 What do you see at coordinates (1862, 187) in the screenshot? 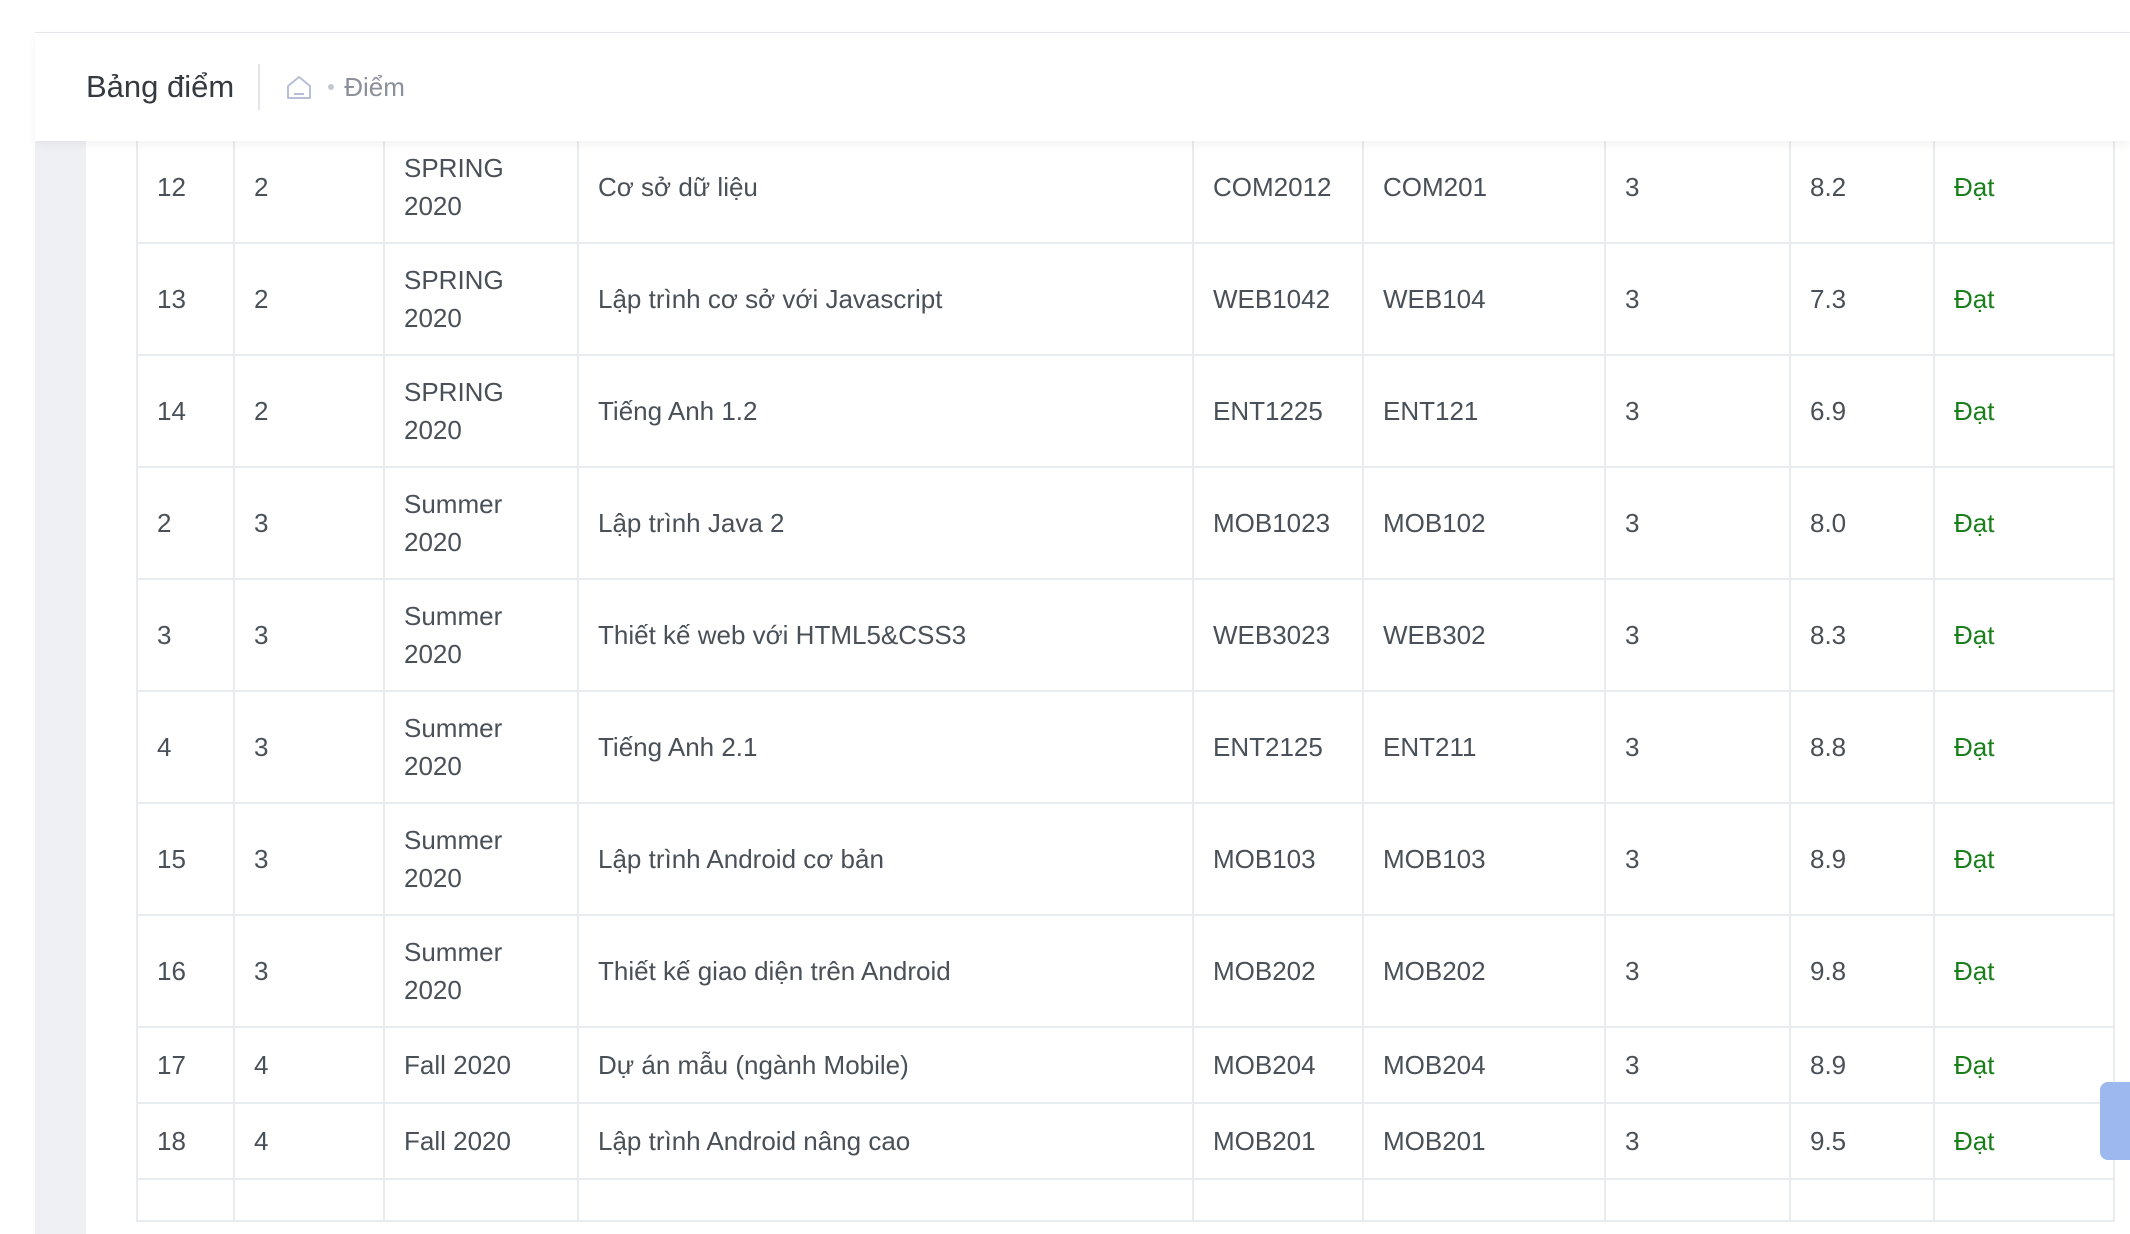
I see `cell-diem: 8.2` at bounding box center [1862, 187].